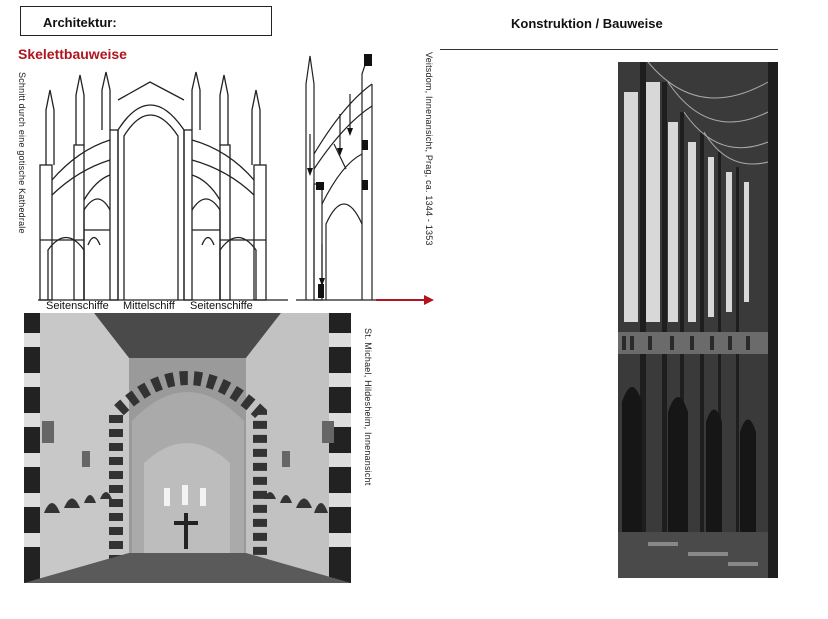  I want to click on label-side-aisle-right: Seitenschiffe, so click(221, 306).